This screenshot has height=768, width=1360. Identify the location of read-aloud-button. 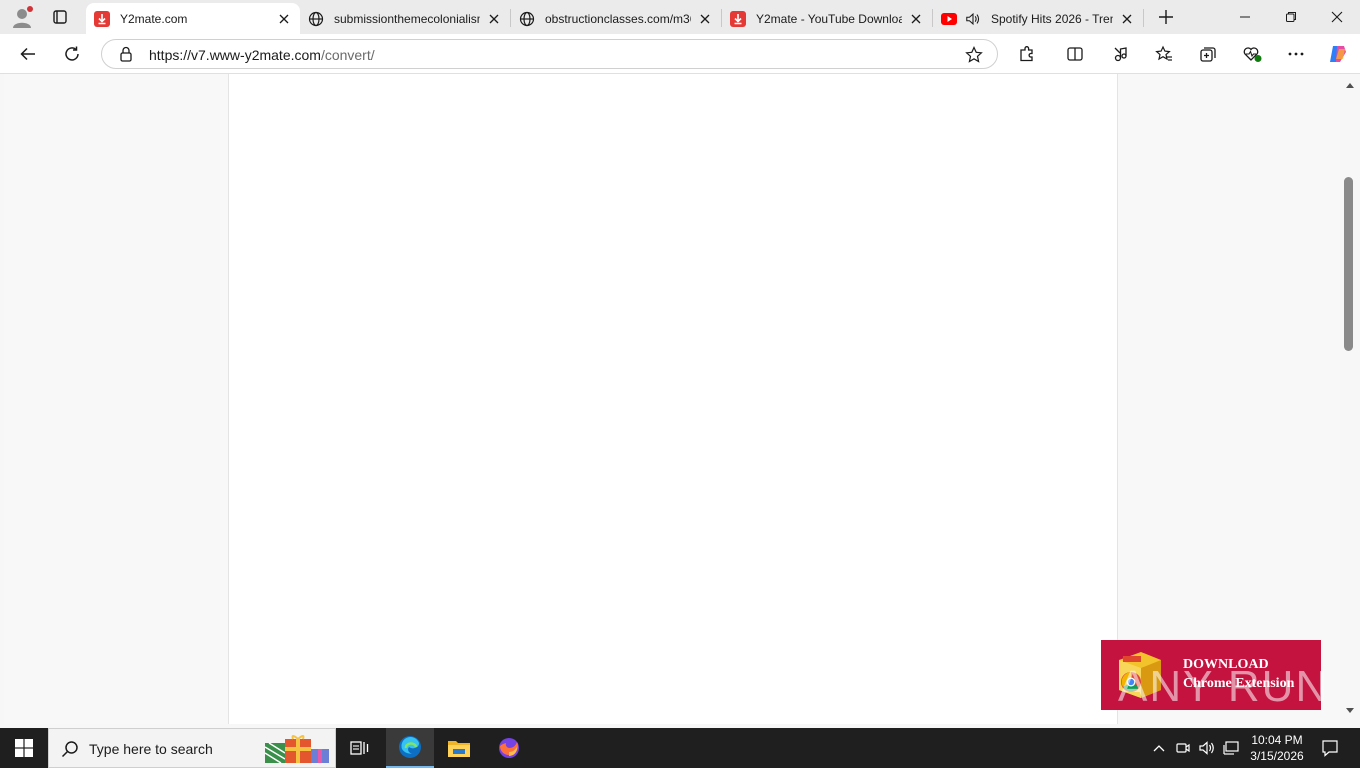
(1120, 54).